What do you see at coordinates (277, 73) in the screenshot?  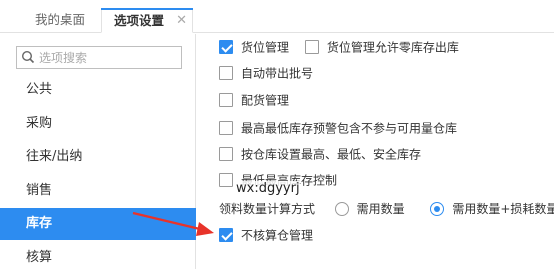 I see `auto-batch-label: 自动带出批号` at bounding box center [277, 73].